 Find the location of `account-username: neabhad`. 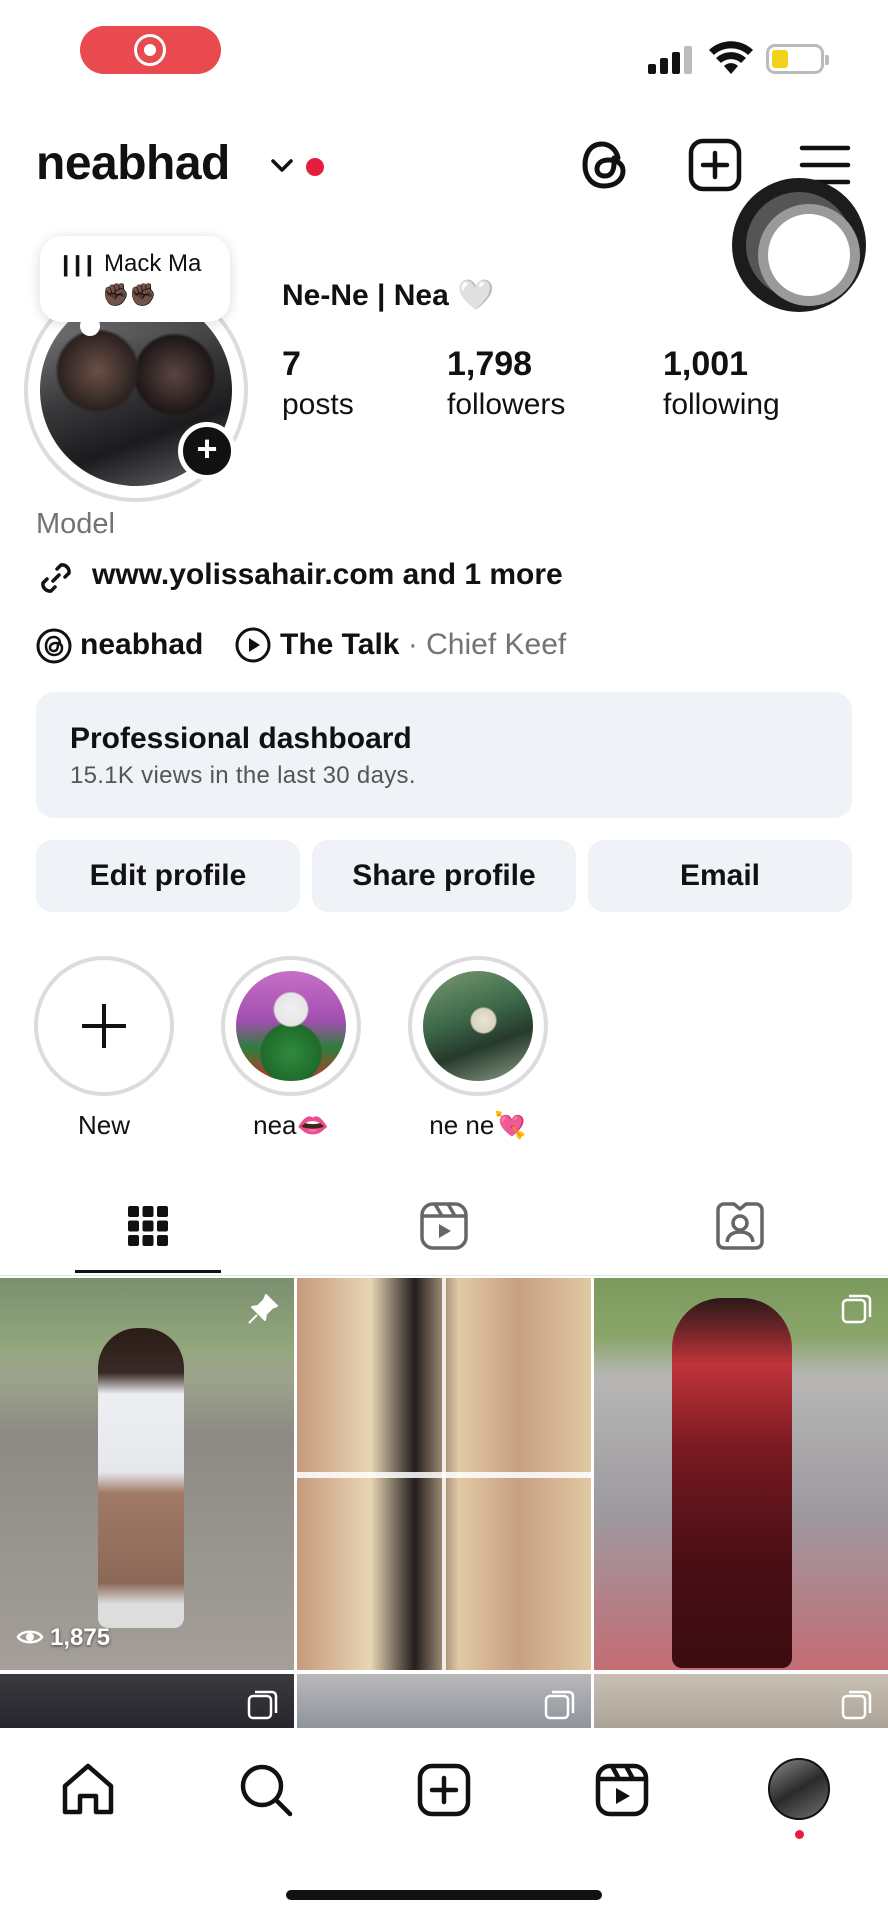

account-username: neabhad is located at coordinates (133, 163).